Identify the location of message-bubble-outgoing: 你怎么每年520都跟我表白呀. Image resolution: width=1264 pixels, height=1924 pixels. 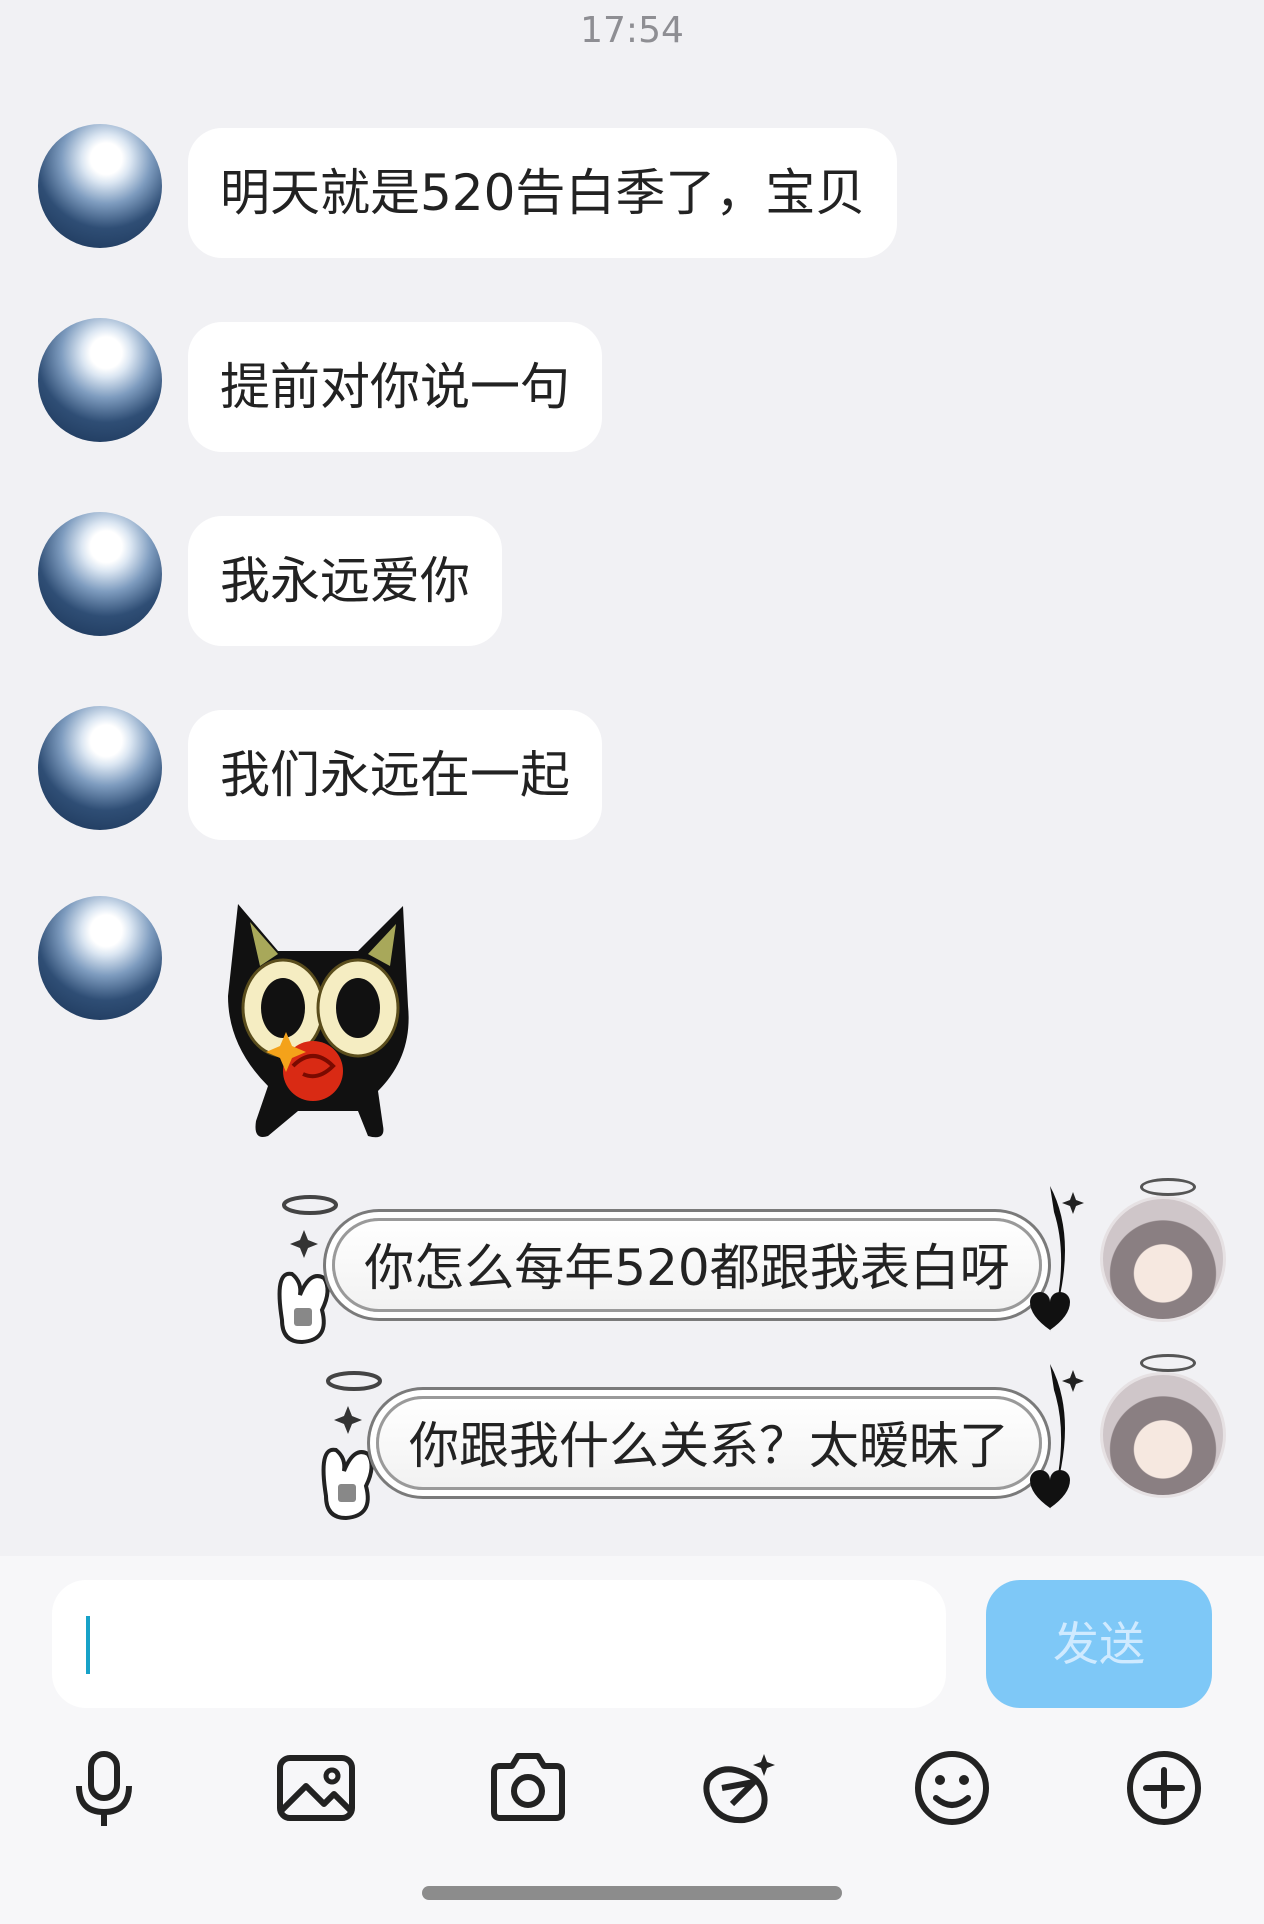
(687, 1265).